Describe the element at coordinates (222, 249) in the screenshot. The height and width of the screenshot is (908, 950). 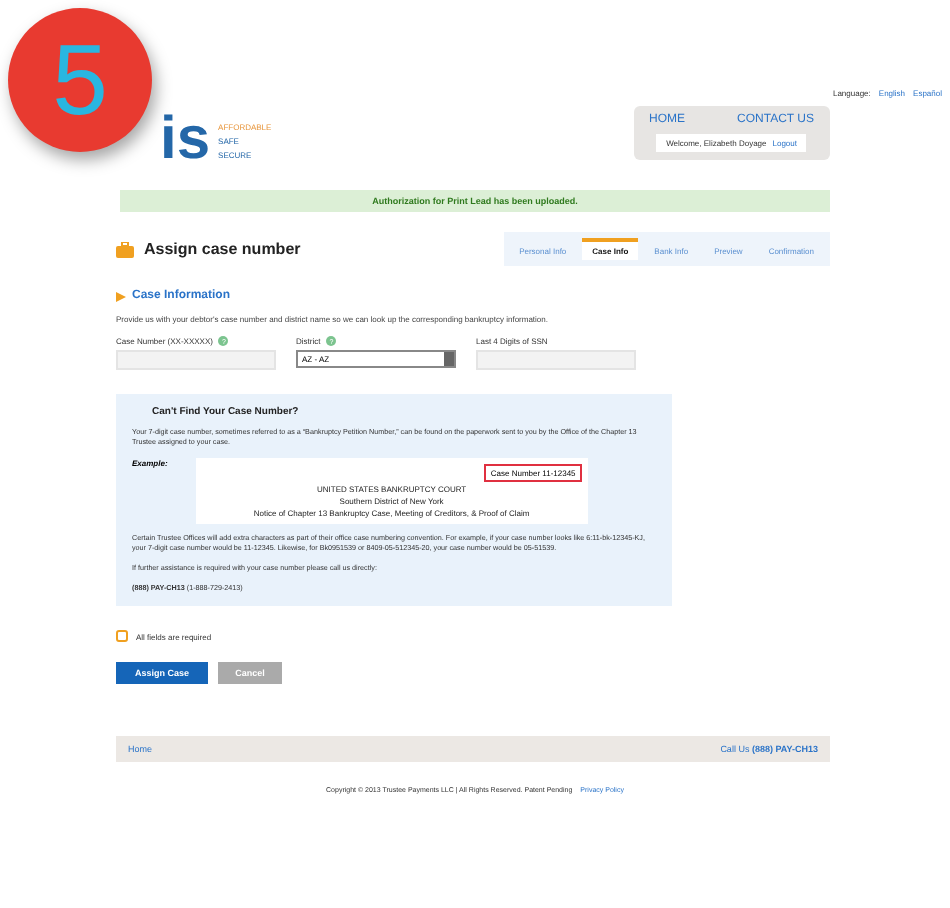
I see `page-title: Assign case number` at that location.